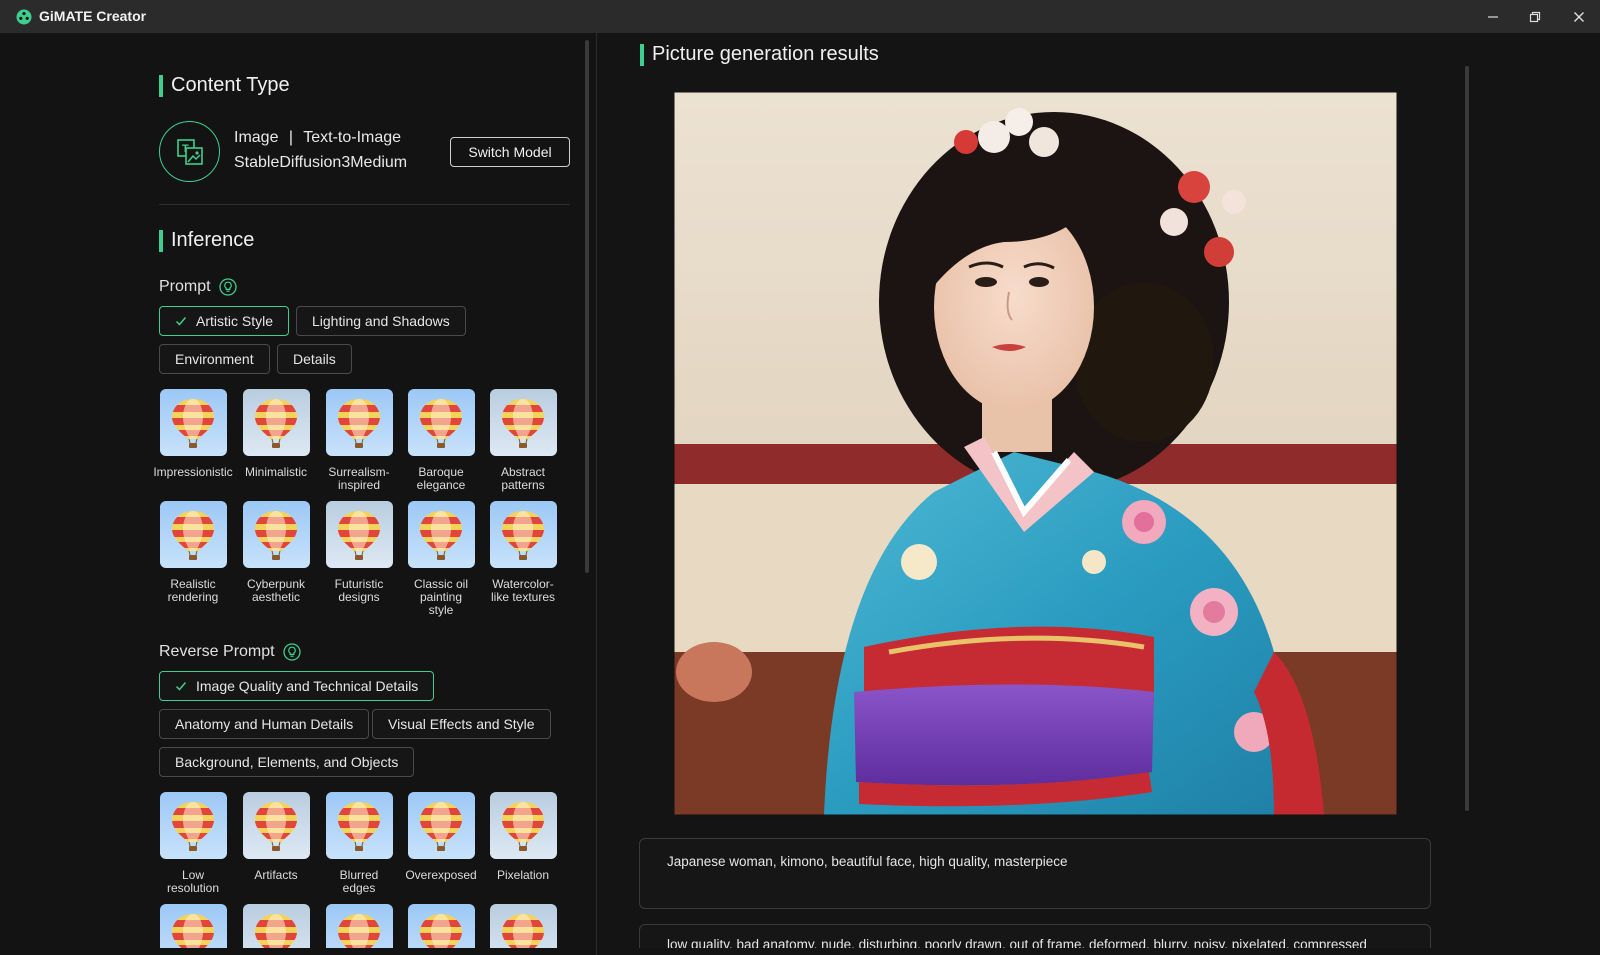 The width and height of the screenshot is (1600, 955). I want to click on style-tile-baroque-elegance: Baroque elegance, so click(441, 440).